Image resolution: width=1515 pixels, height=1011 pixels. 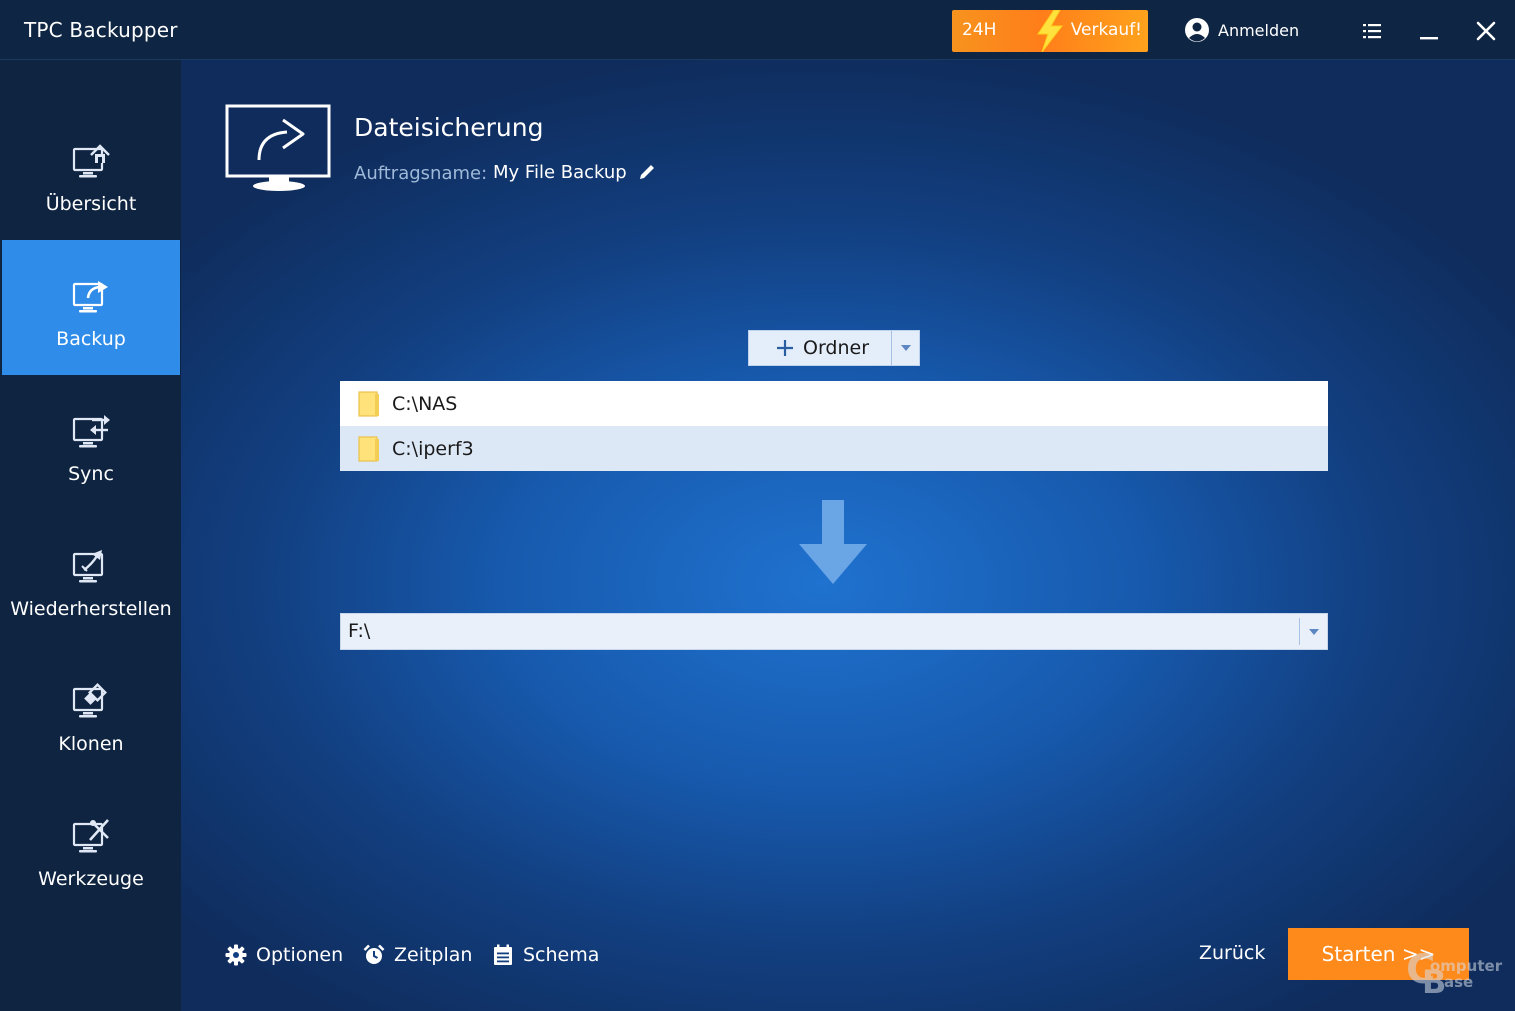 What do you see at coordinates (421, 173) in the screenshot?
I see `job-name-label: Auftragsname:` at bounding box center [421, 173].